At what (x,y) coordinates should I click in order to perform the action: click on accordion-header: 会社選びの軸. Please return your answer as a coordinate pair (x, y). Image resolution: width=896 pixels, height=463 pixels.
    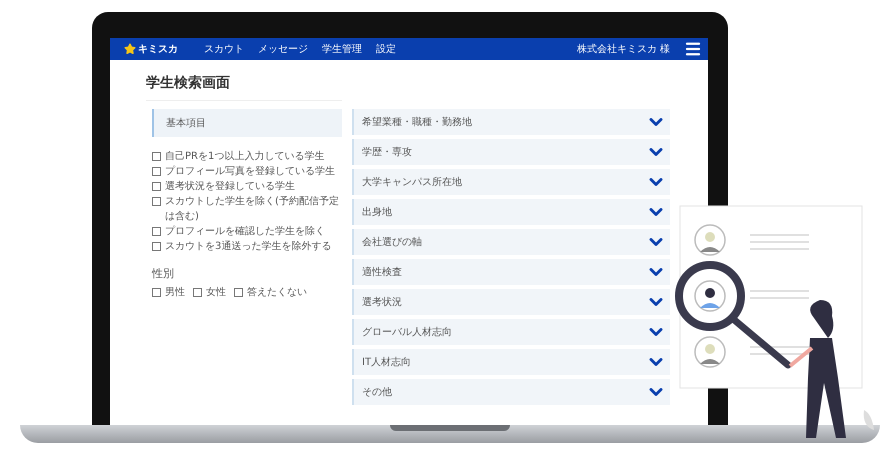
    Looking at the image, I should click on (511, 242).